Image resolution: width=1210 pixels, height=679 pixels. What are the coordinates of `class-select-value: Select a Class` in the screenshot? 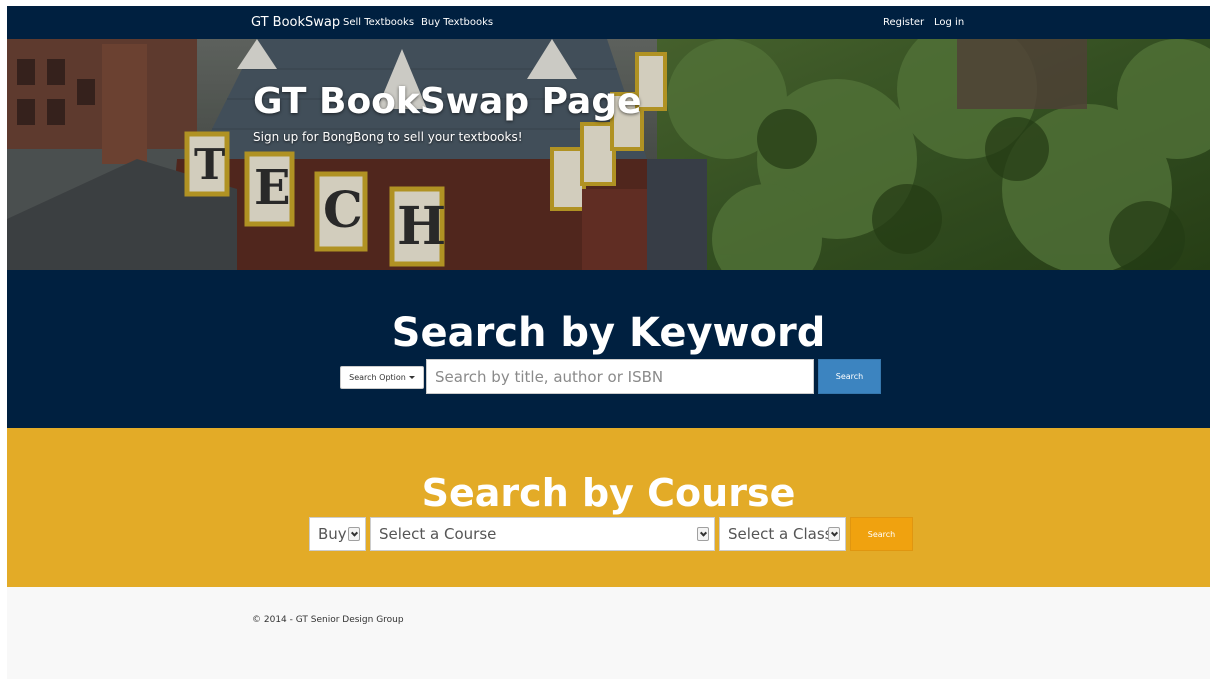 It's located at (778, 534).